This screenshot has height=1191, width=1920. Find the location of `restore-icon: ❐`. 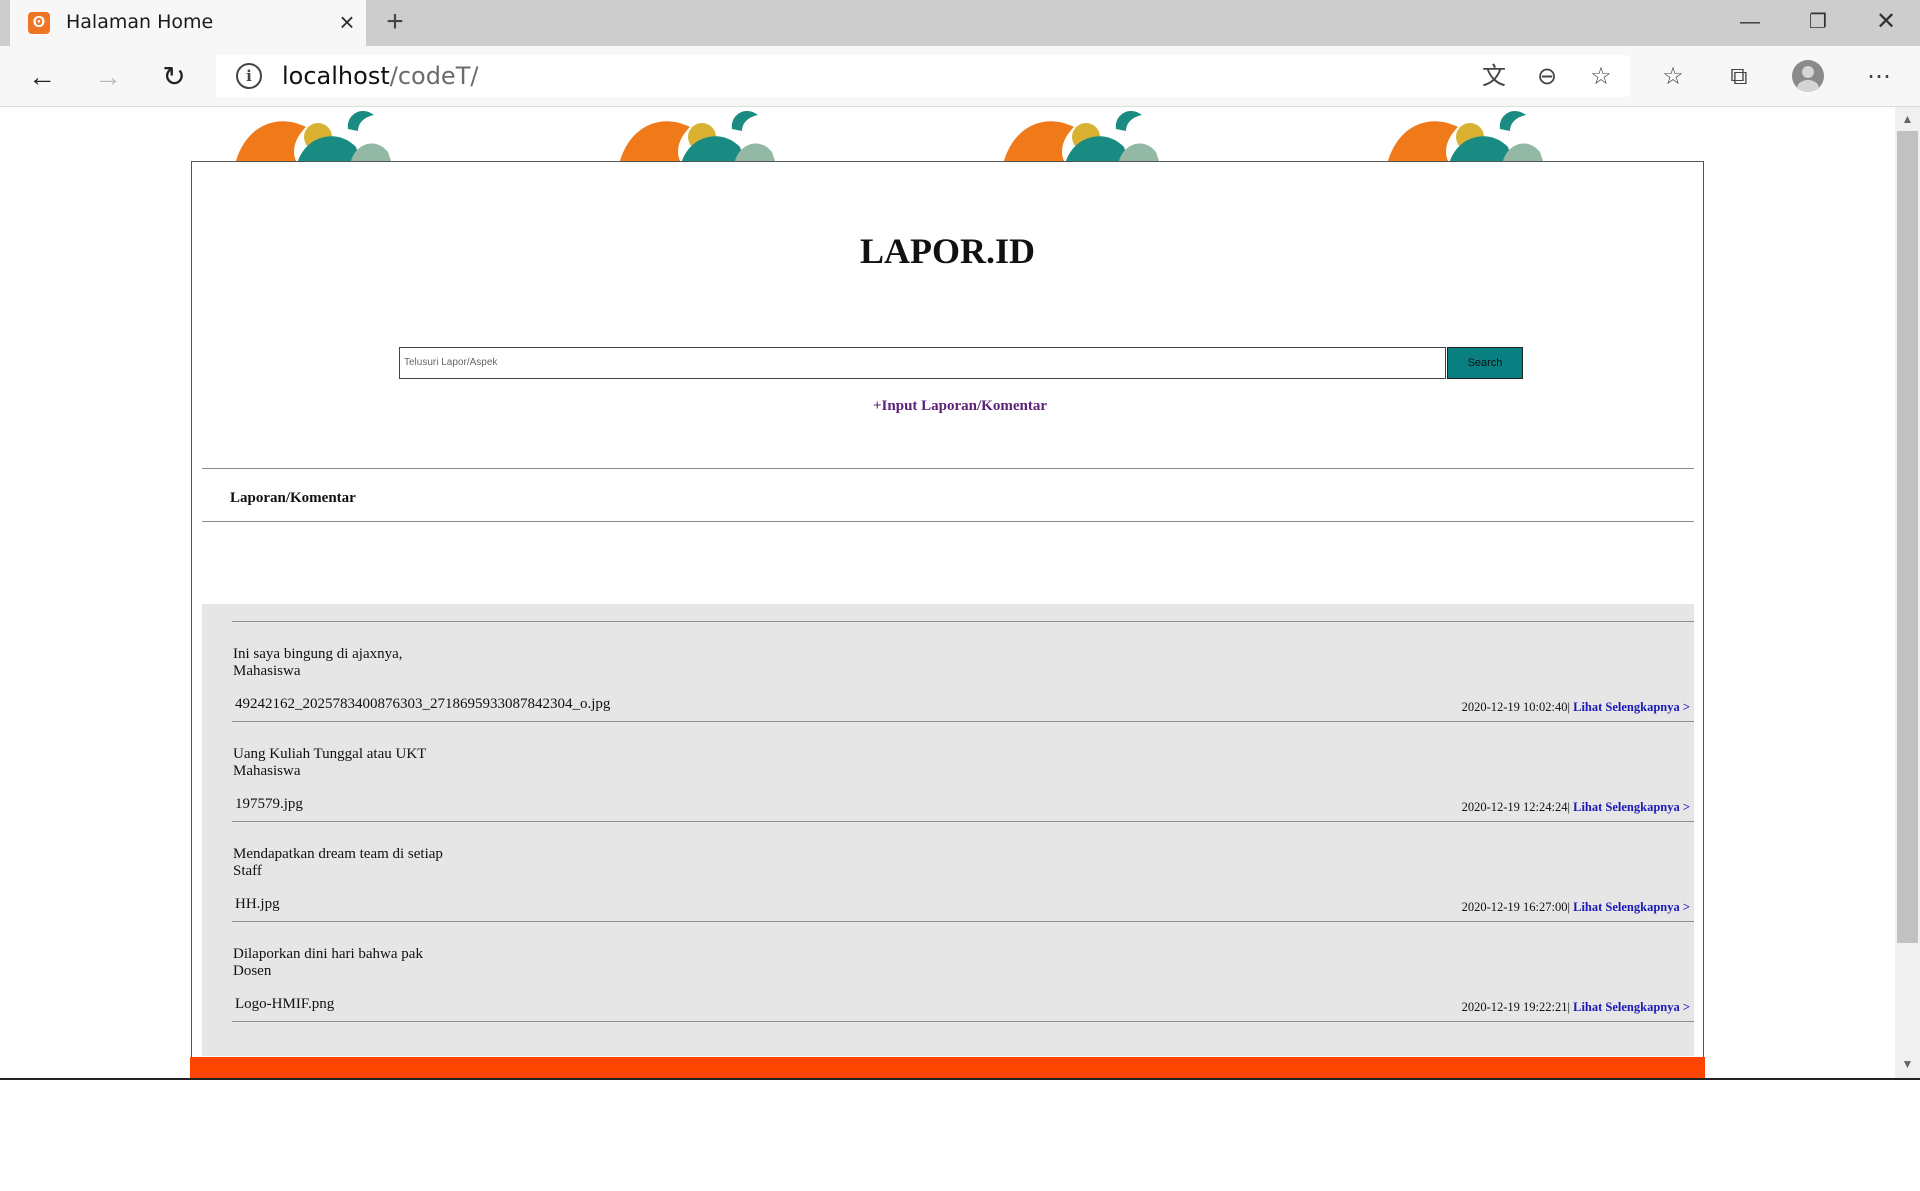

restore-icon: ❐ is located at coordinates (1818, 23).